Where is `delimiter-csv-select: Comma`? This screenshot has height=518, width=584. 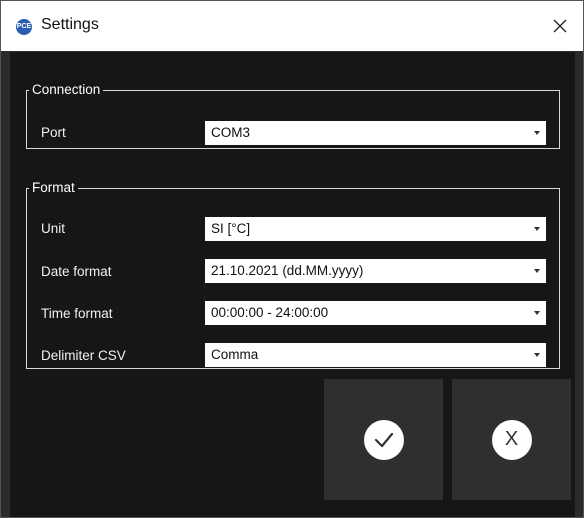
delimiter-csv-select: Comma is located at coordinates (375, 355).